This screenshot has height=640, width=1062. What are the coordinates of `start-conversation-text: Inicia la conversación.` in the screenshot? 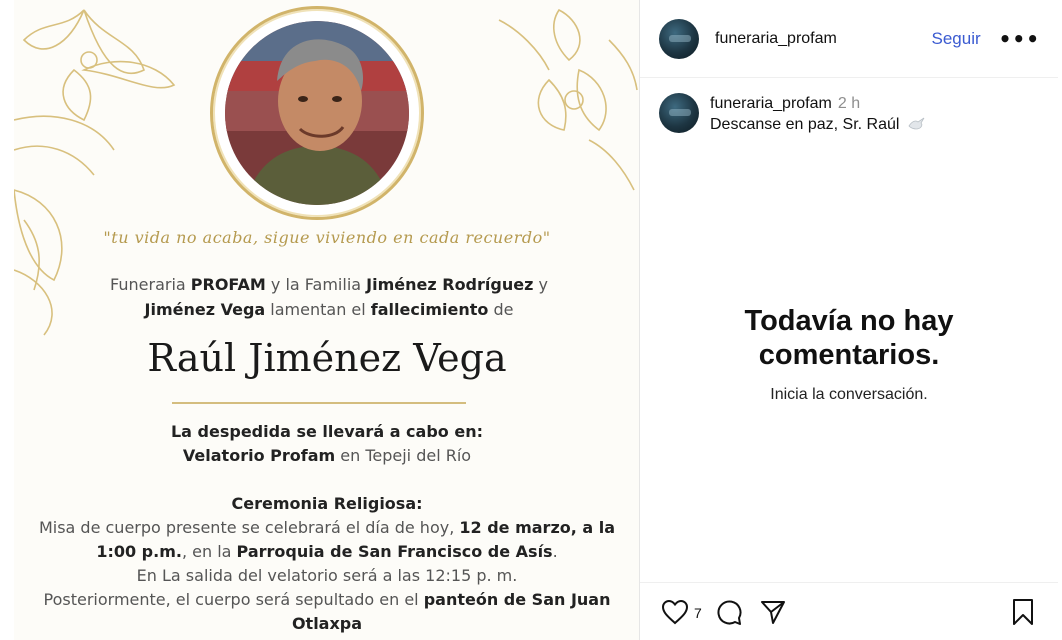 It's located at (849, 394).